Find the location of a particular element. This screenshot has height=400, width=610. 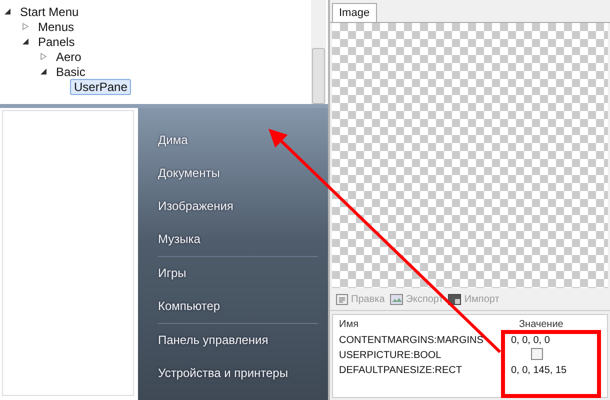

property-value: 0, 0, 145, 15 is located at coordinates (539, 370).